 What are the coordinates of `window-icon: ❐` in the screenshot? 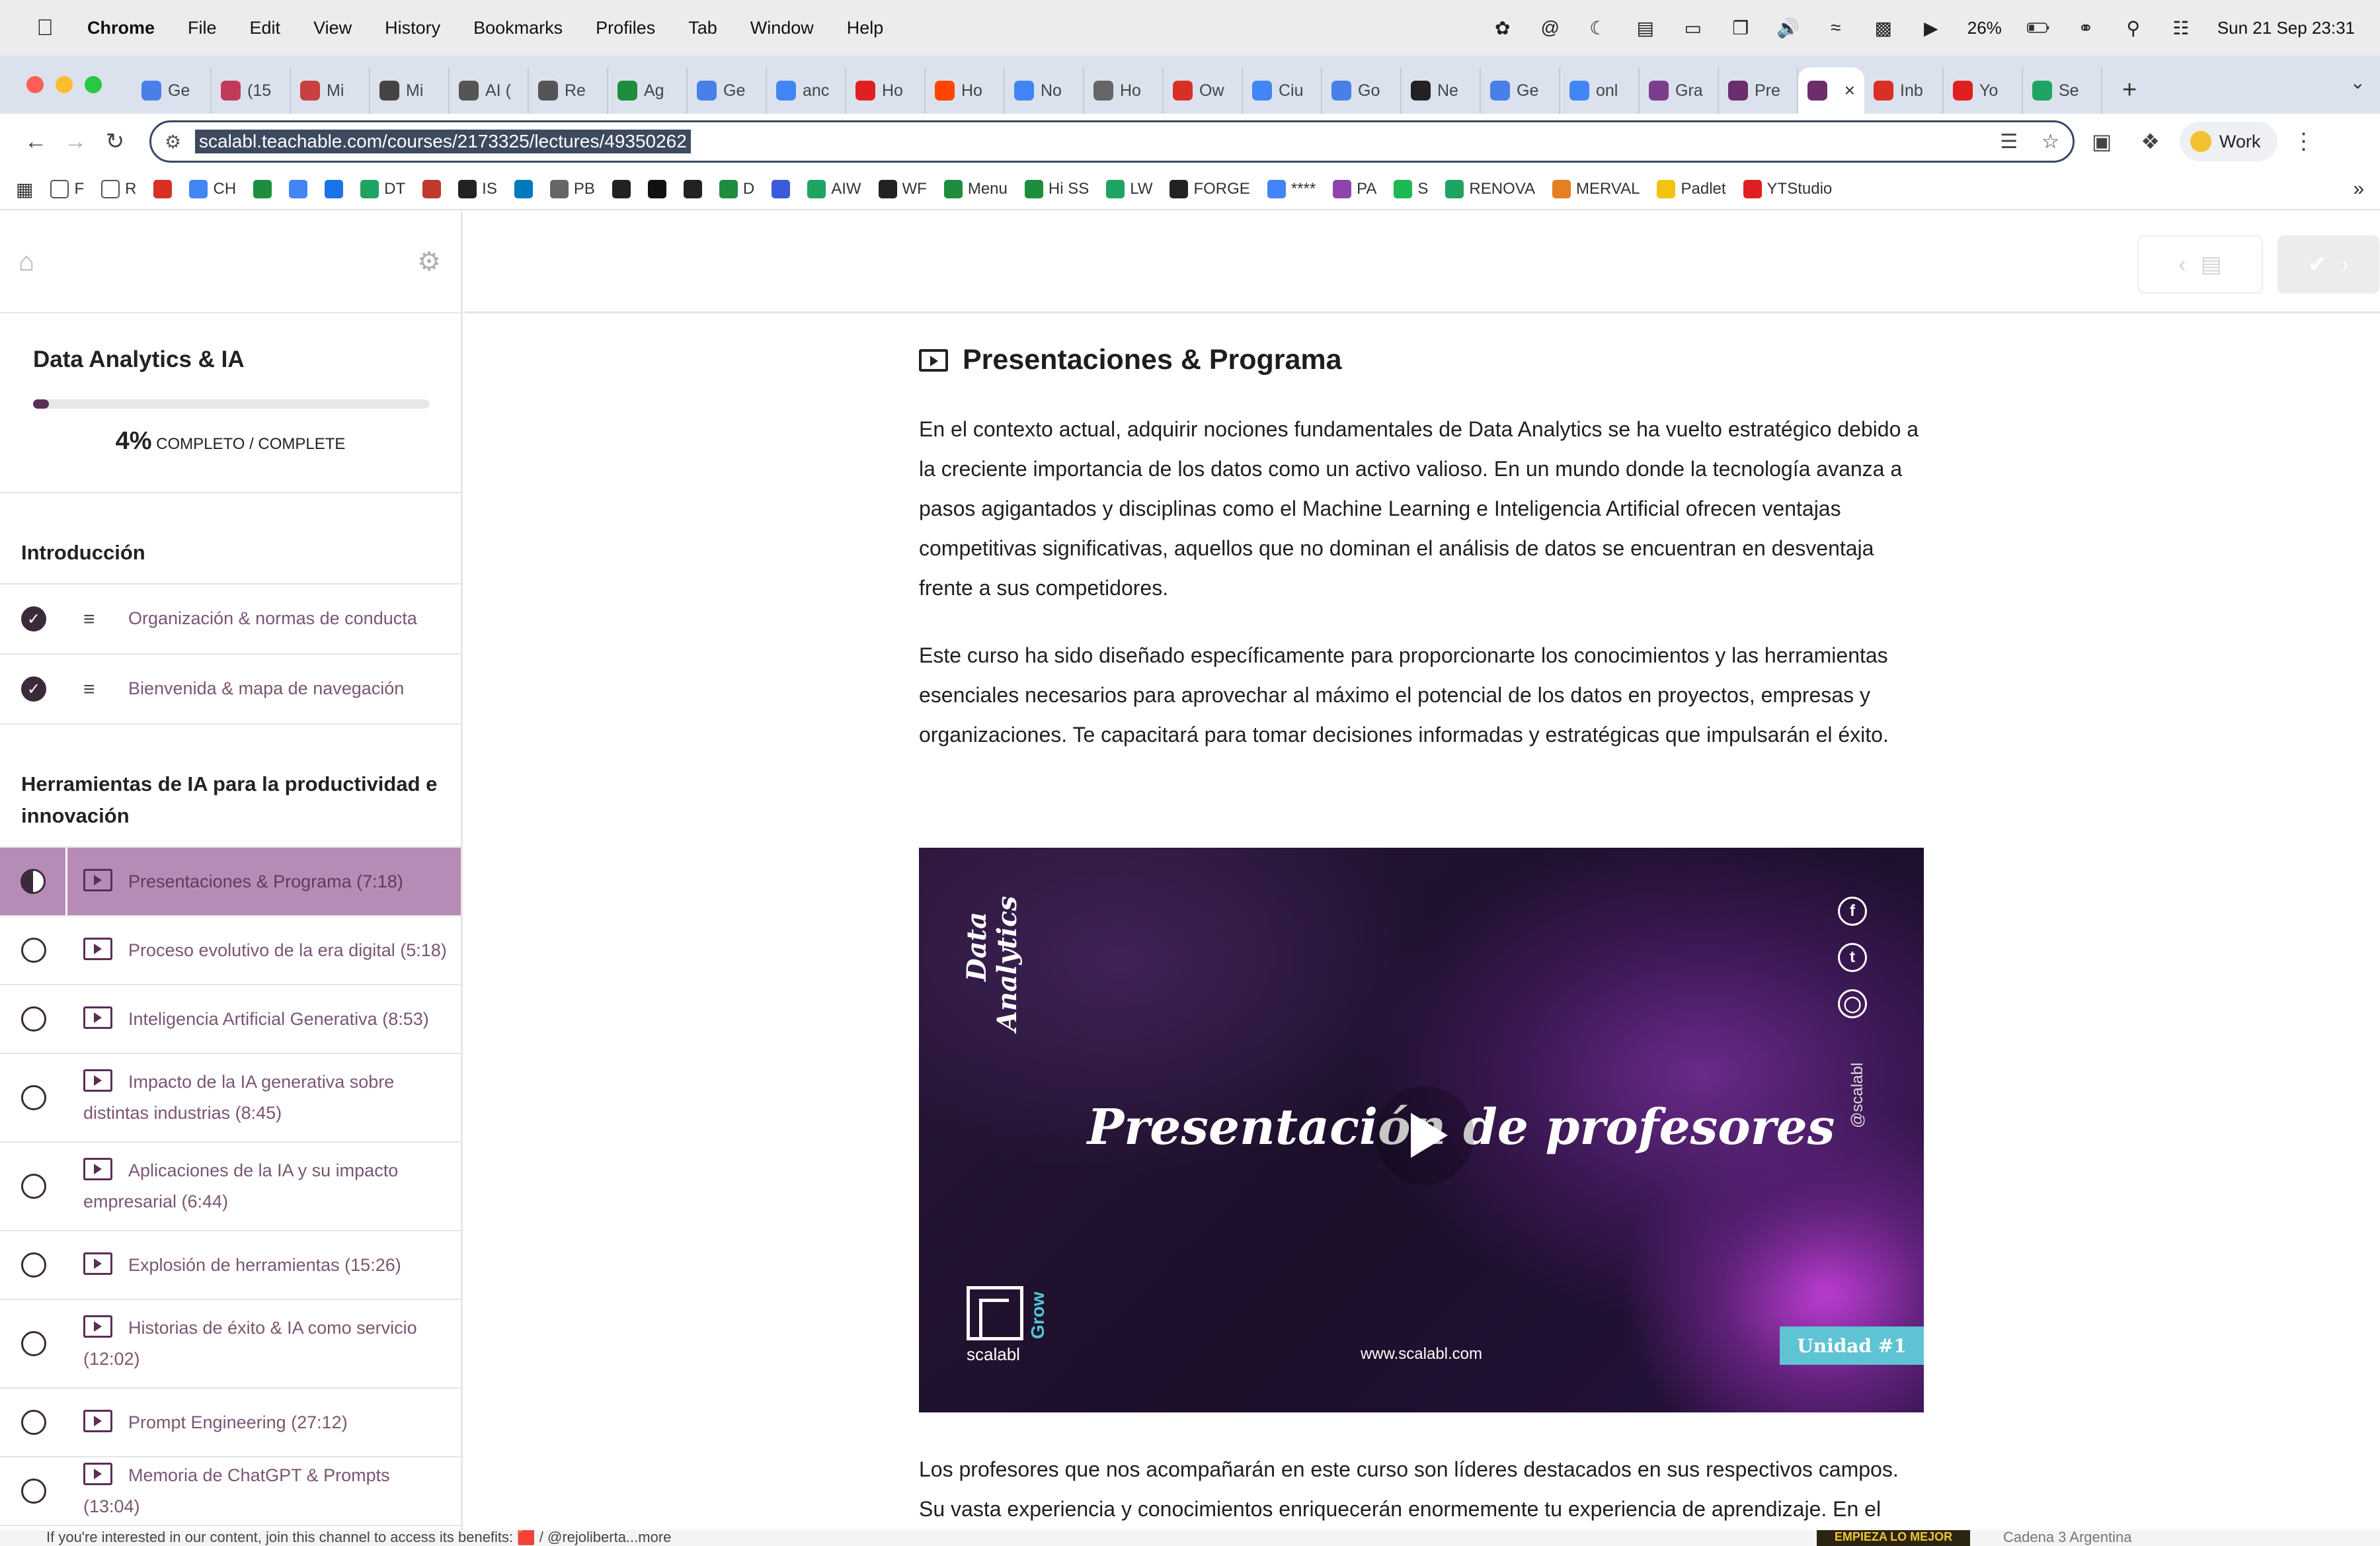 It's located at (1740, 28).